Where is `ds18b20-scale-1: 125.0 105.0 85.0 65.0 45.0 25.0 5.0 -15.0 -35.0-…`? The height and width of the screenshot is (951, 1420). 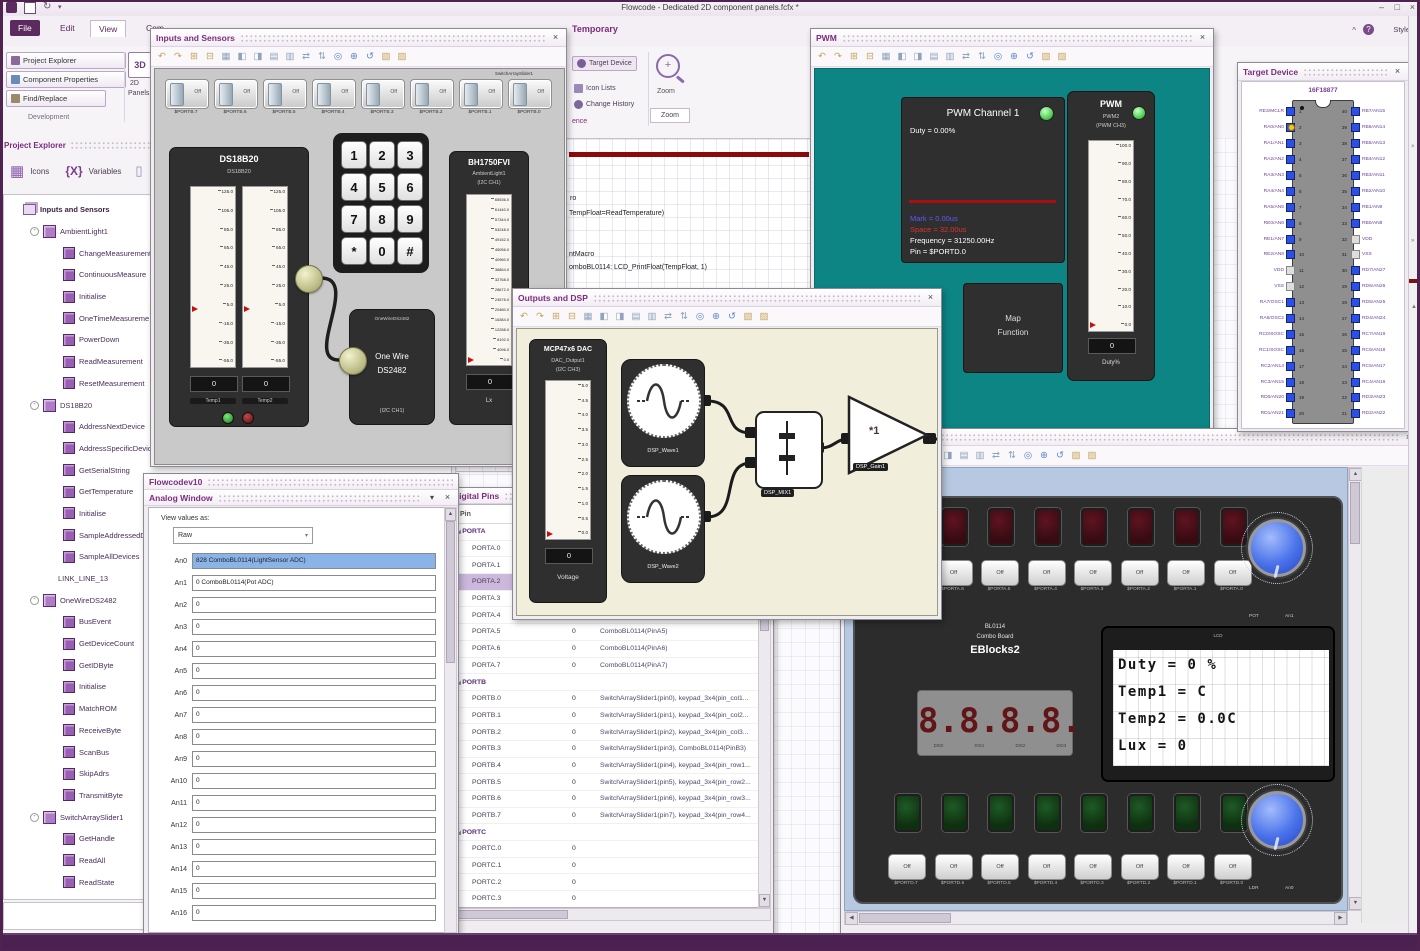
ds18b20-scale-1: 125.0 105.0 85.0 65.0 45.0 25.0 5.0 -15.0 -35.0-… is located at coordinates (213, 277).